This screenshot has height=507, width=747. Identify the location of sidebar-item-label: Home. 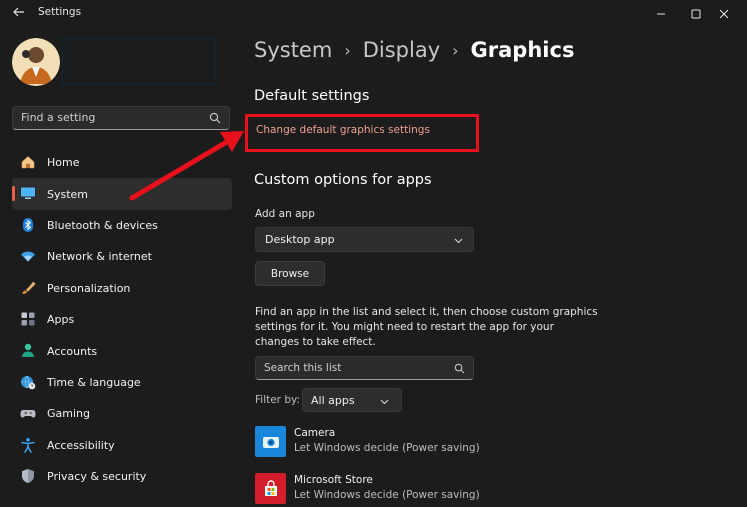
(63, 163).